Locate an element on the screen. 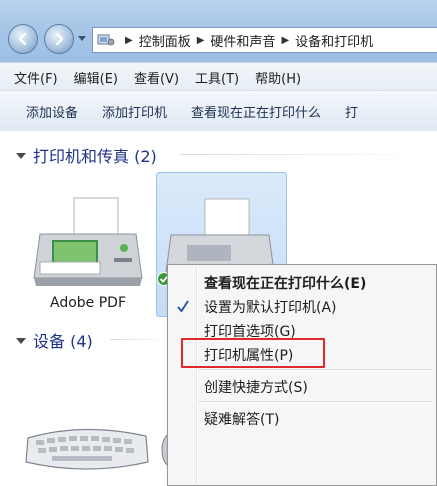  printer-name-adobe-pdf: Adobe PDF is located at coordinates (87, 303).